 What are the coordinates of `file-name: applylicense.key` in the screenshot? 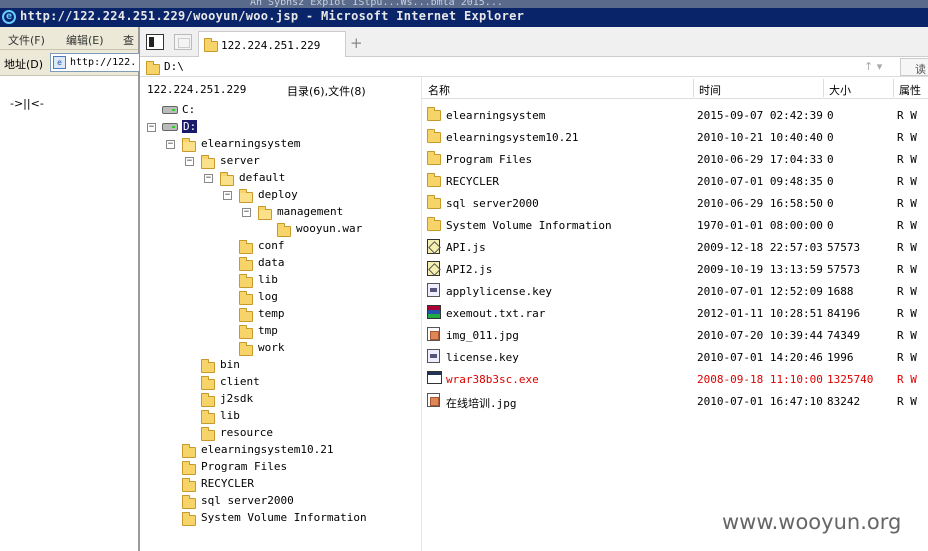 It's located at (499, 291).